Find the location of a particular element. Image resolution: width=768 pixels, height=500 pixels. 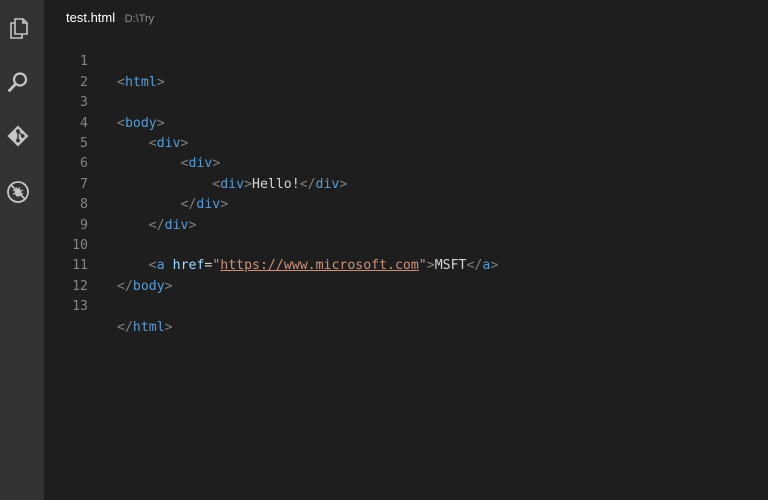

git-icon is located at coordinates (18, 136).